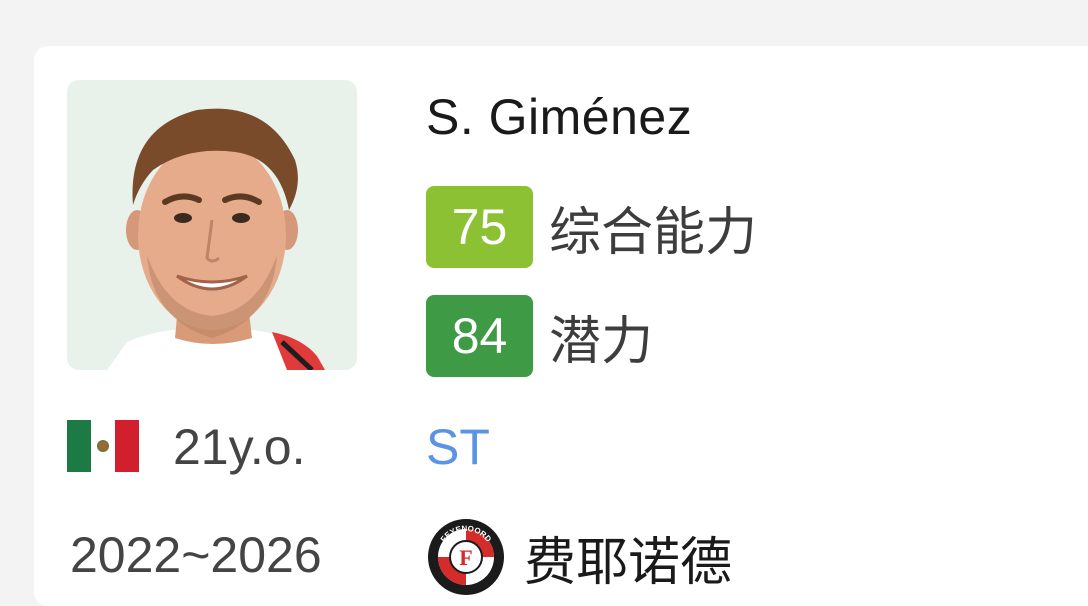  What do you see at coordinates (216, 239) in the screenshot?
I see `player-portrait-icon` at bounding box center [216, 239].